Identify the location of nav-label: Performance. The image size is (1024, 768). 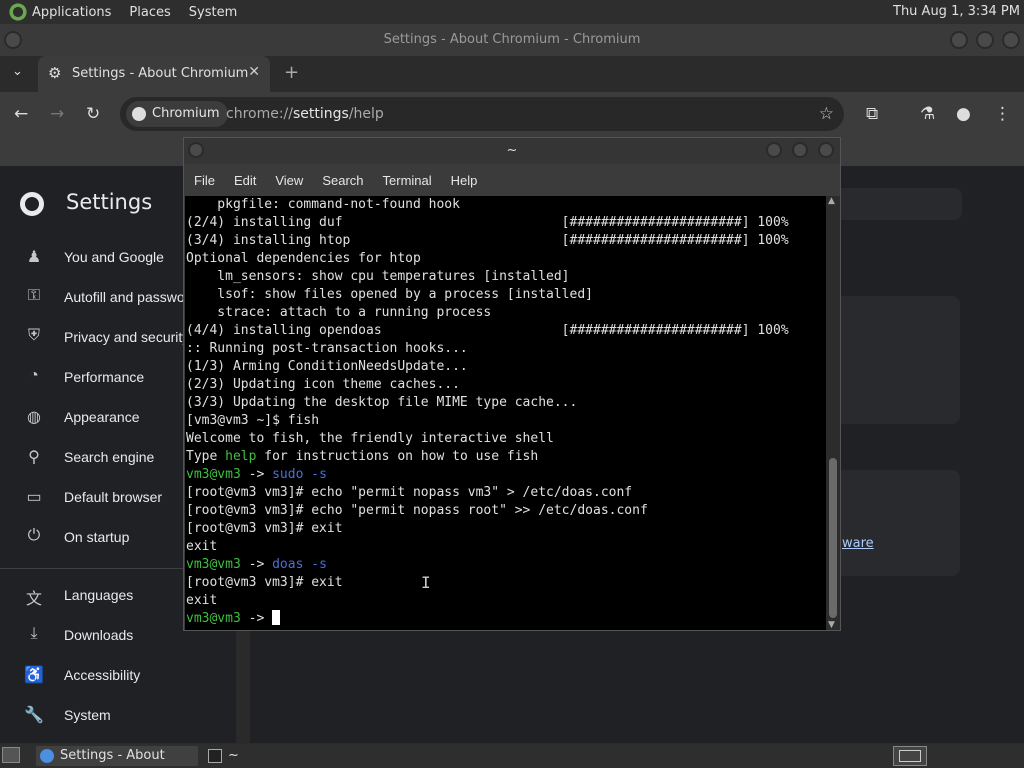
(104, 377).